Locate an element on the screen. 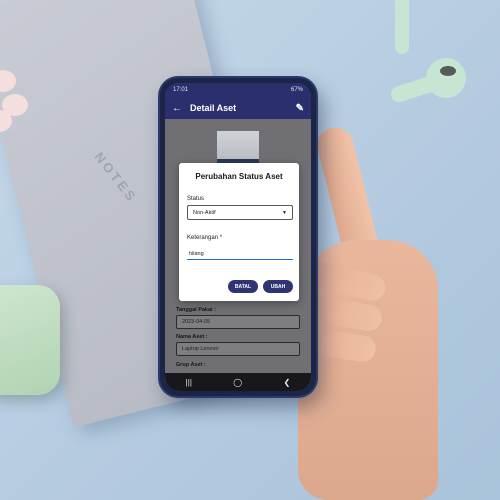  back-icon: ❮ is located at coordinates (287, 382).